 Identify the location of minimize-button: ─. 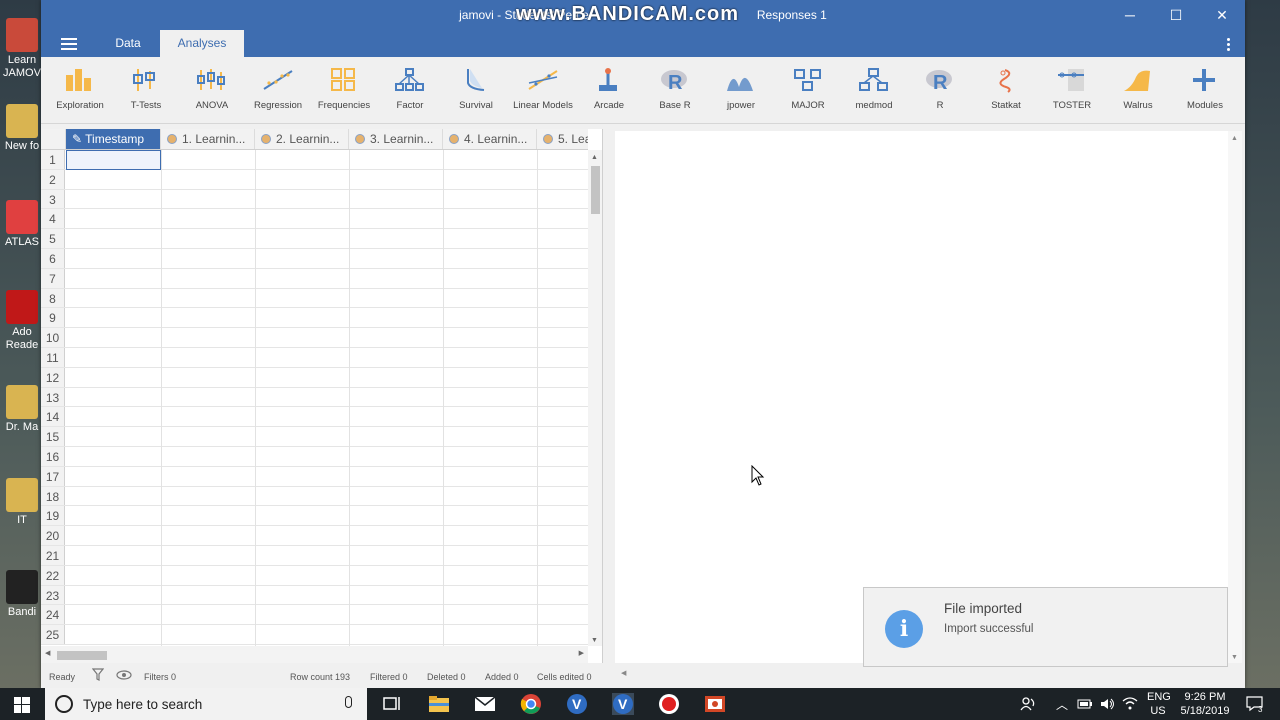
(1130, 15).